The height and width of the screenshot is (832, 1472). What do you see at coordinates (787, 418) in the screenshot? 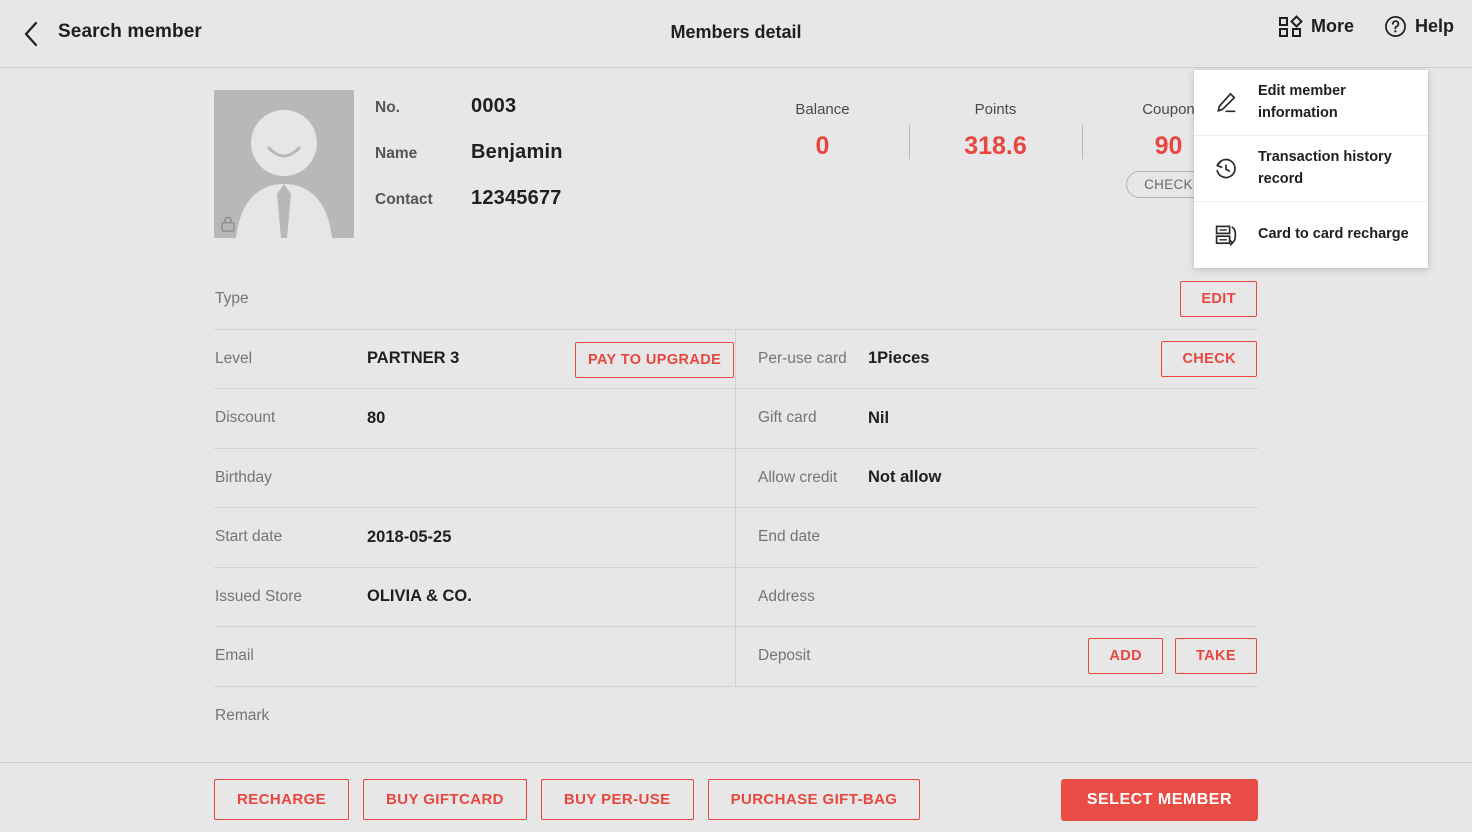
I see `field-label: Gift card` at bounding box center [787, 418].